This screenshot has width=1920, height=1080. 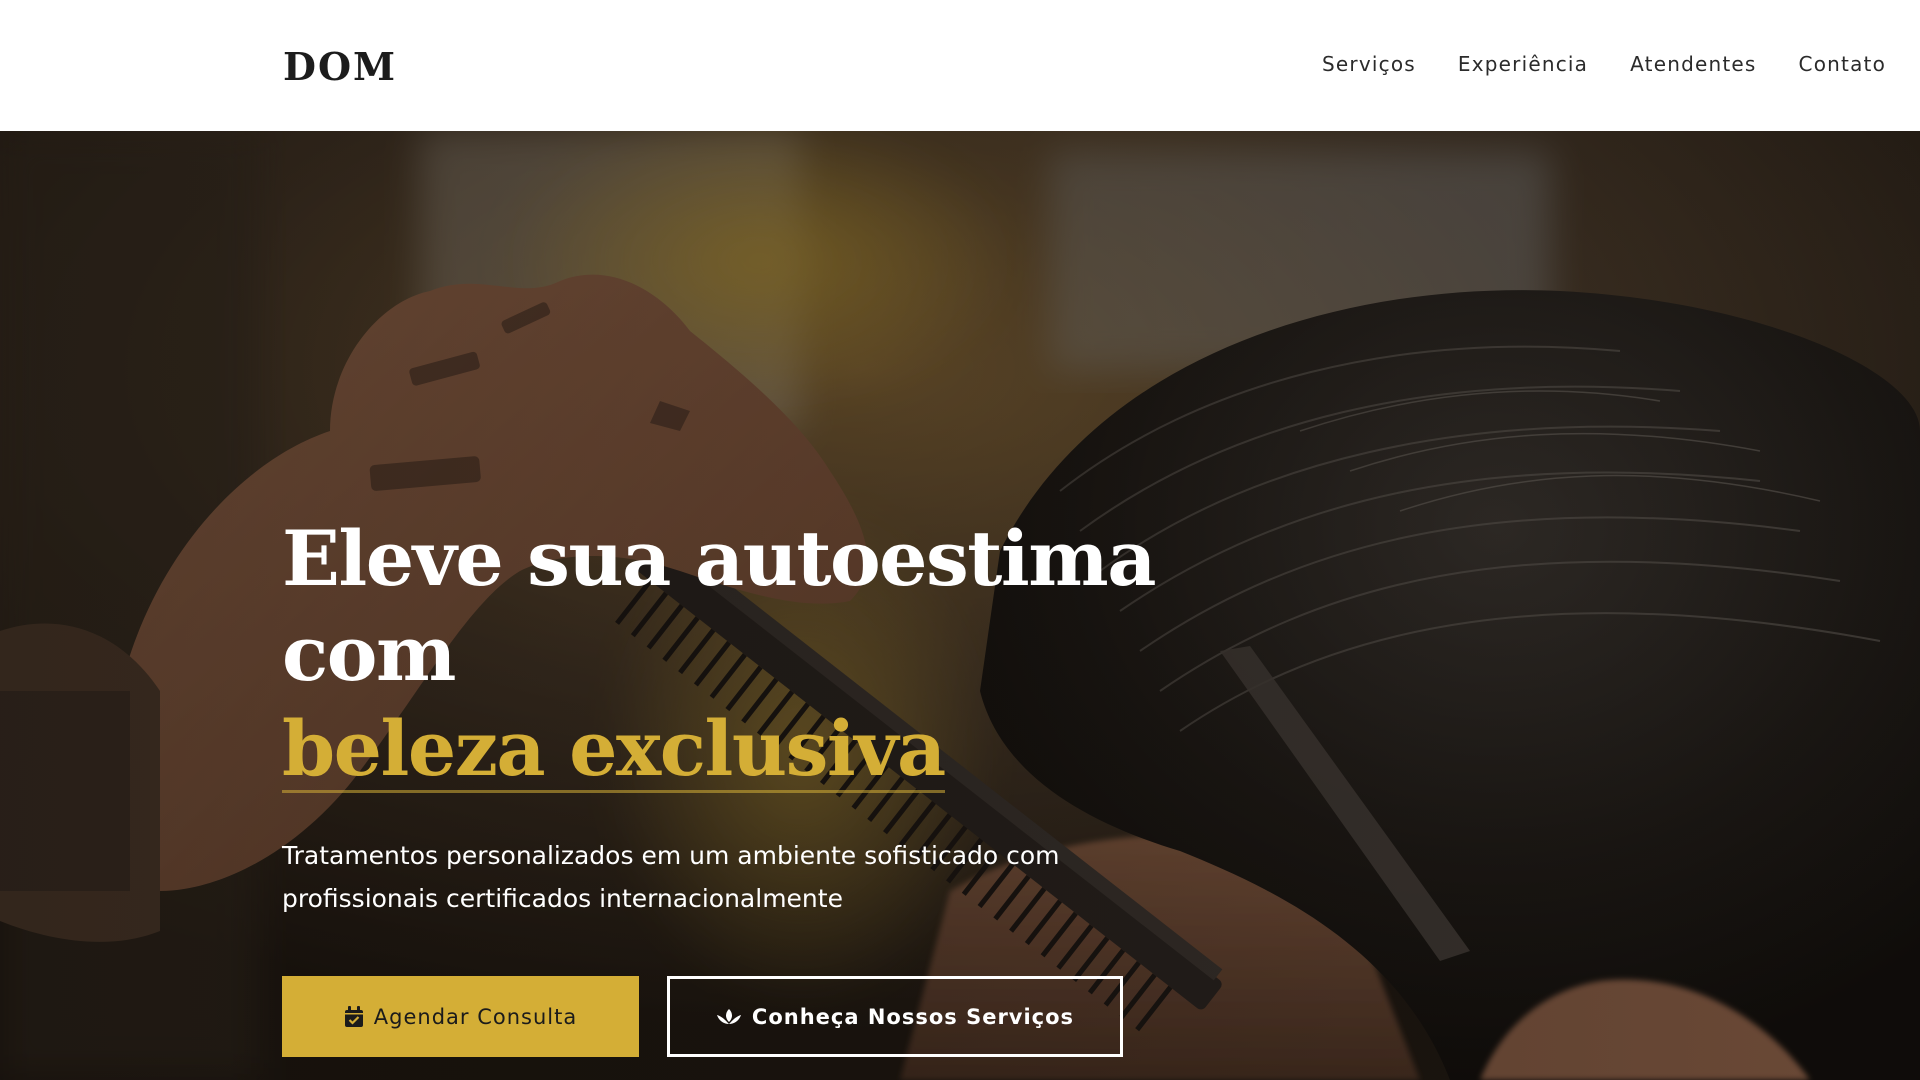 I want to click on hero-actions: Agendar Consulta Conheça Nossos Serviços, so click(x=782, y=1016).